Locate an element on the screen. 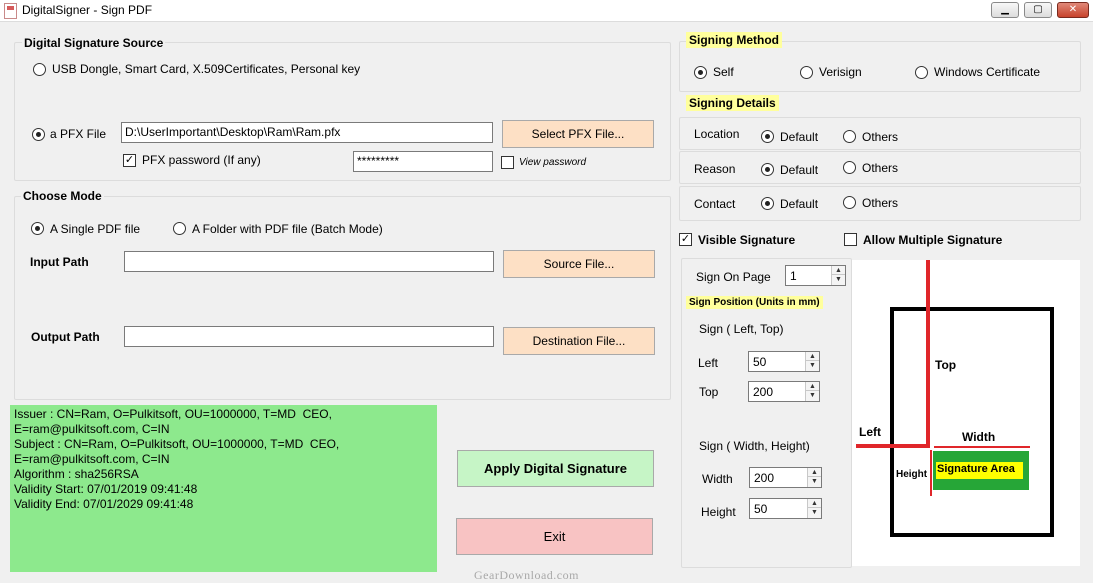 The height and width of the screenshot is (583, 1093). visible-signature-label: Visible Signature is located at coordinates (747, 240).